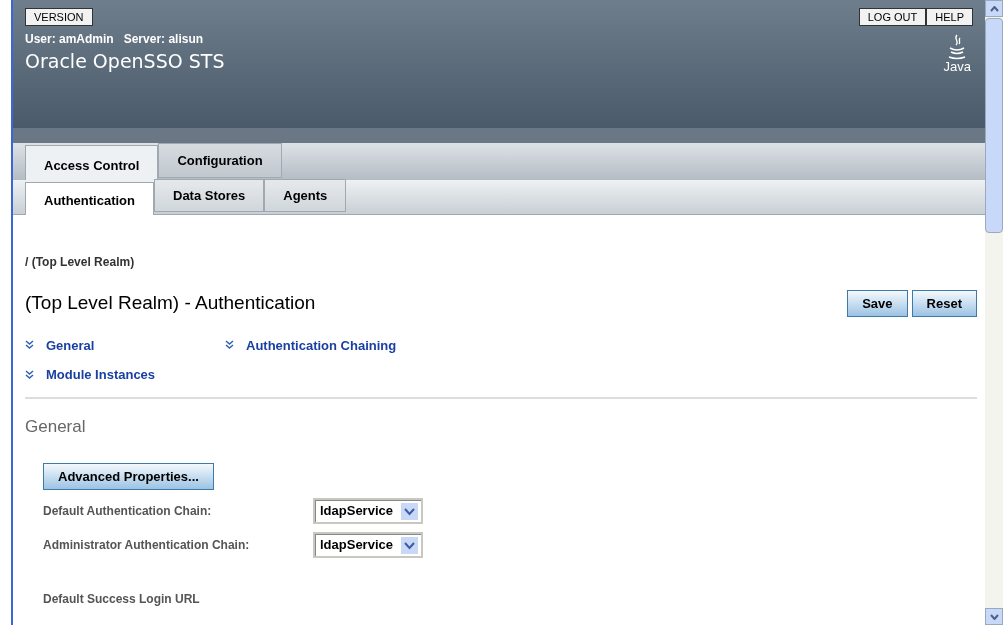 The height and width of the screenshot is (625, 1003). Describe the element at coordinates (125, 345) in the screenshot. I see `jump-link: General` at that location.